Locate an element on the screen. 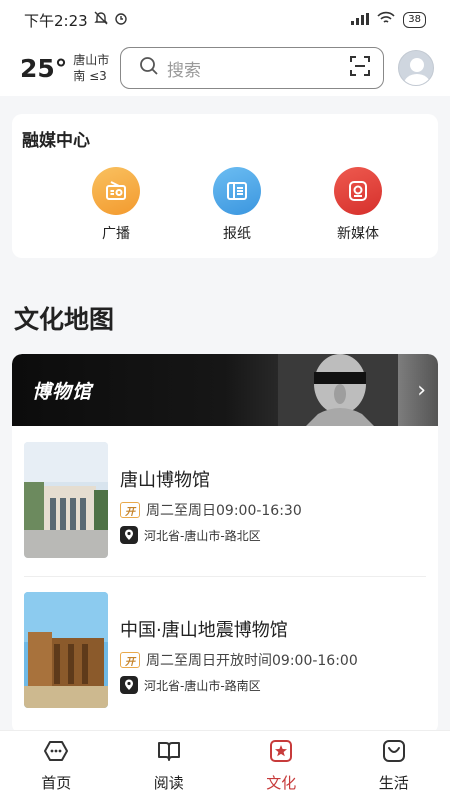  nav-label-life: 生活 is located at coordinates (393, 783).